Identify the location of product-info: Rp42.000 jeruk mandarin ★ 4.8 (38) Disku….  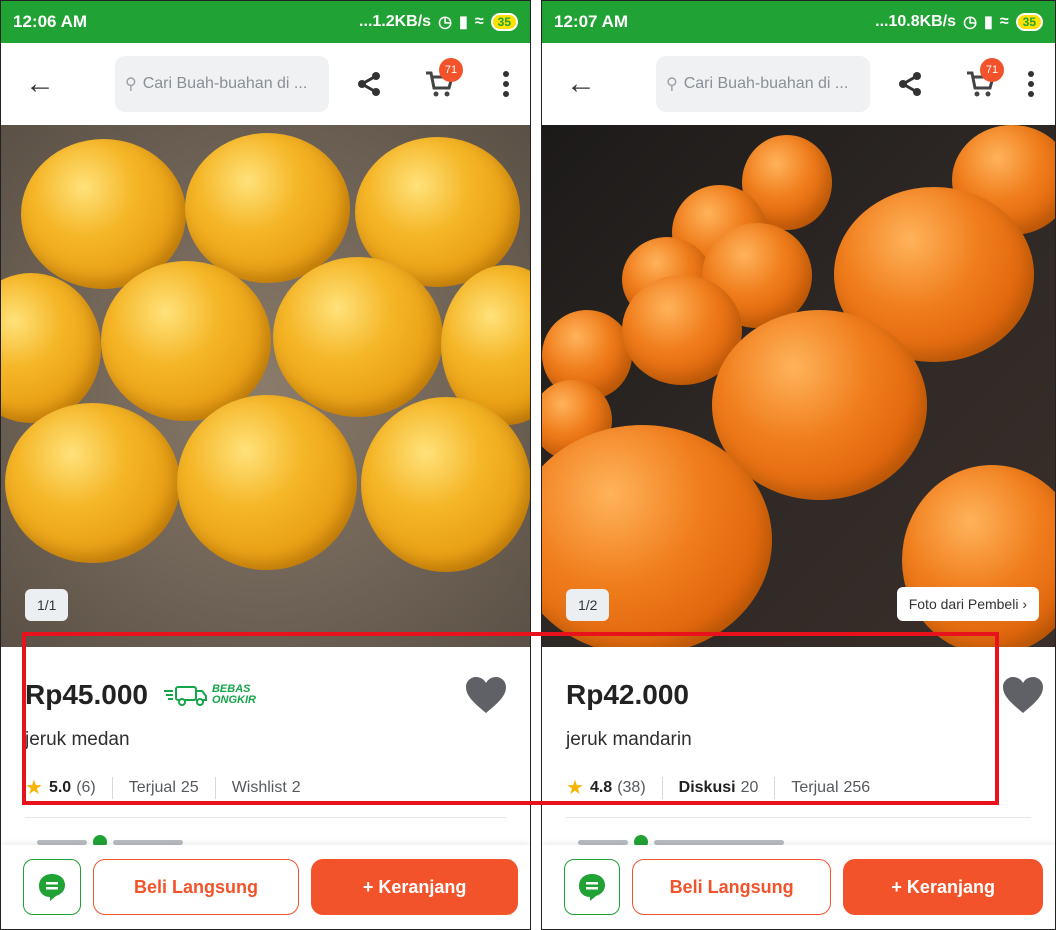
(798, 723).